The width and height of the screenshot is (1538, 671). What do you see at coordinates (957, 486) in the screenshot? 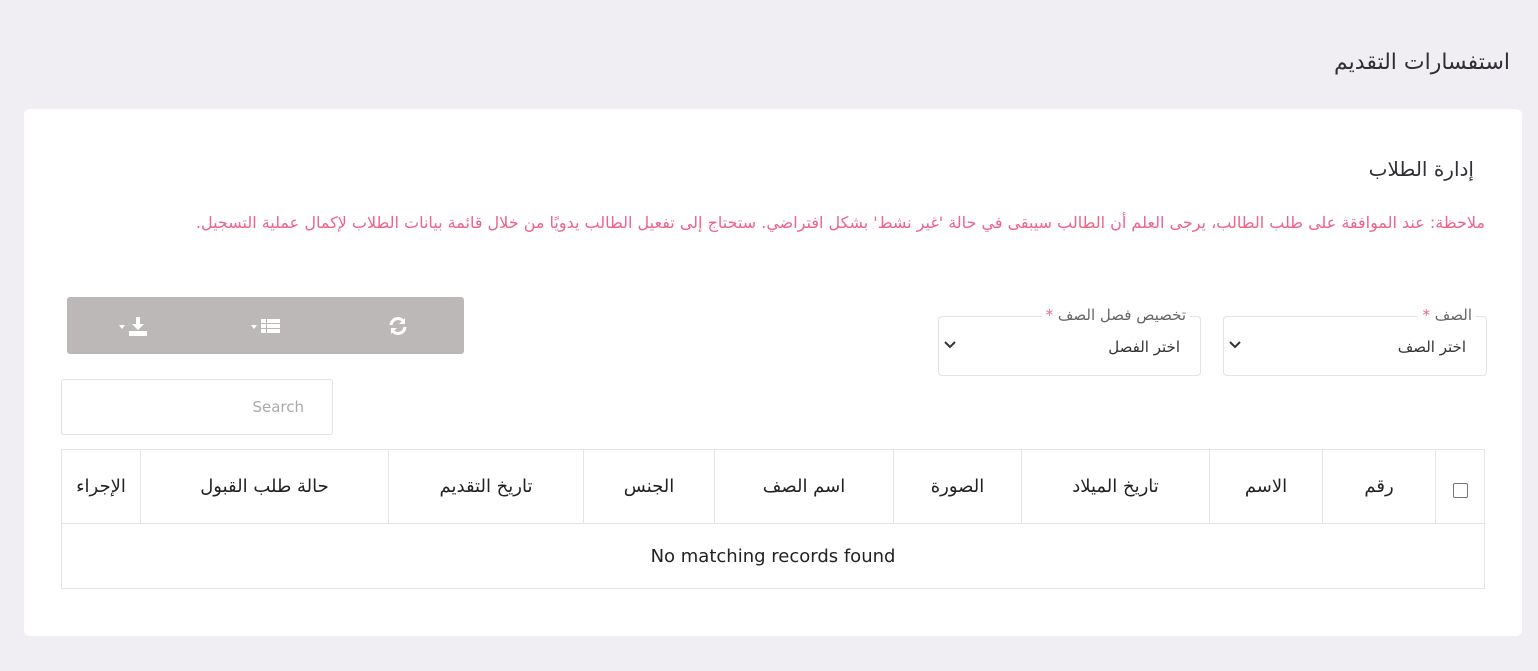
I see `column-header-photo: الصورة` at bounding box center [957, 486].